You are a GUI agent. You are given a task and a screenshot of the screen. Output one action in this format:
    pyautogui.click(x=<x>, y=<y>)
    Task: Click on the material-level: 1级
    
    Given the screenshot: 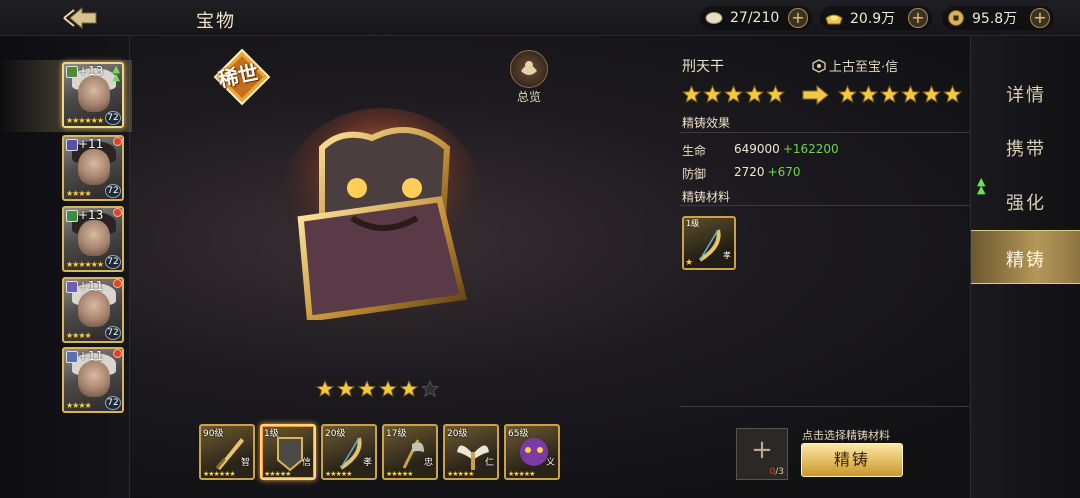 What is the action you would take?
    pyautogui.click(x=693, y=223)
    